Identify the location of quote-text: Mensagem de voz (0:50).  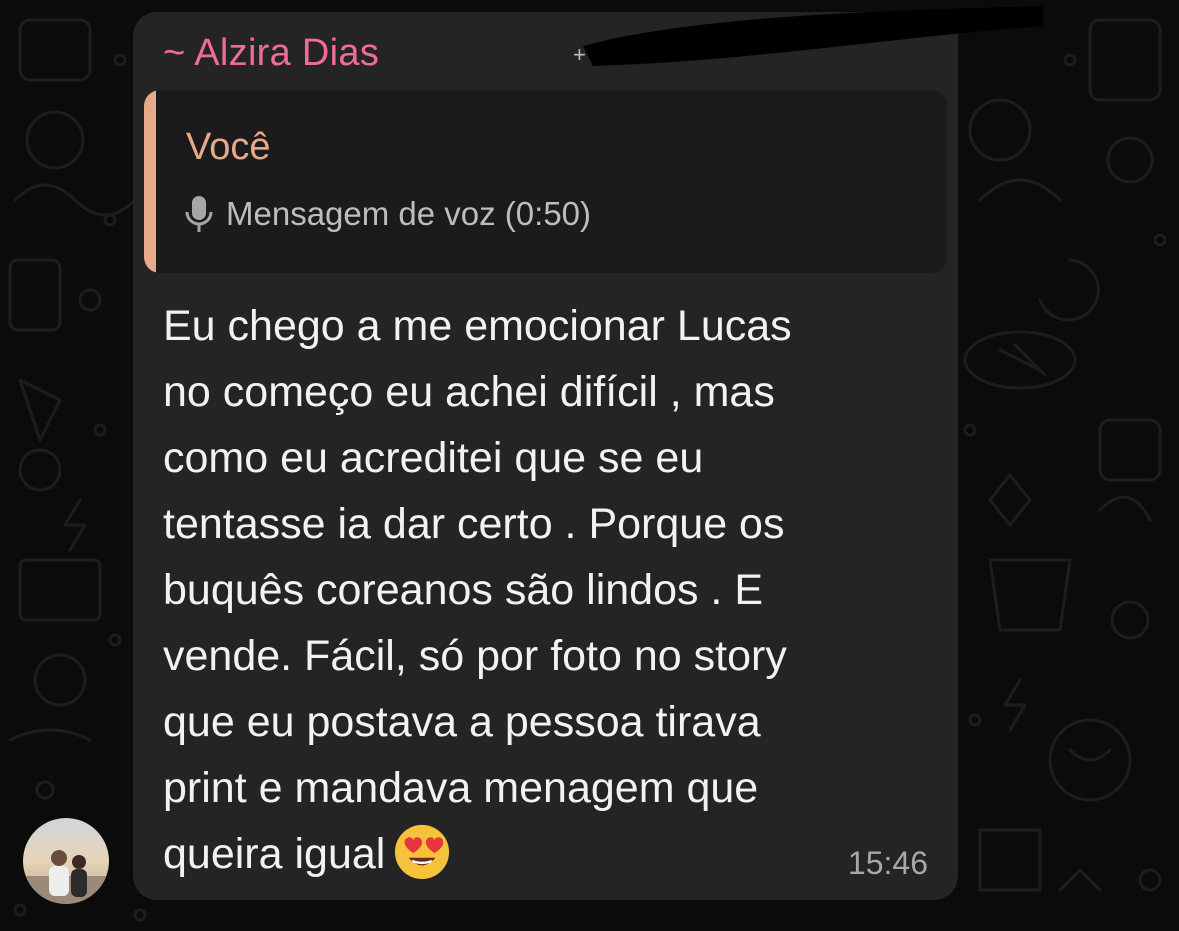
(409, 213).